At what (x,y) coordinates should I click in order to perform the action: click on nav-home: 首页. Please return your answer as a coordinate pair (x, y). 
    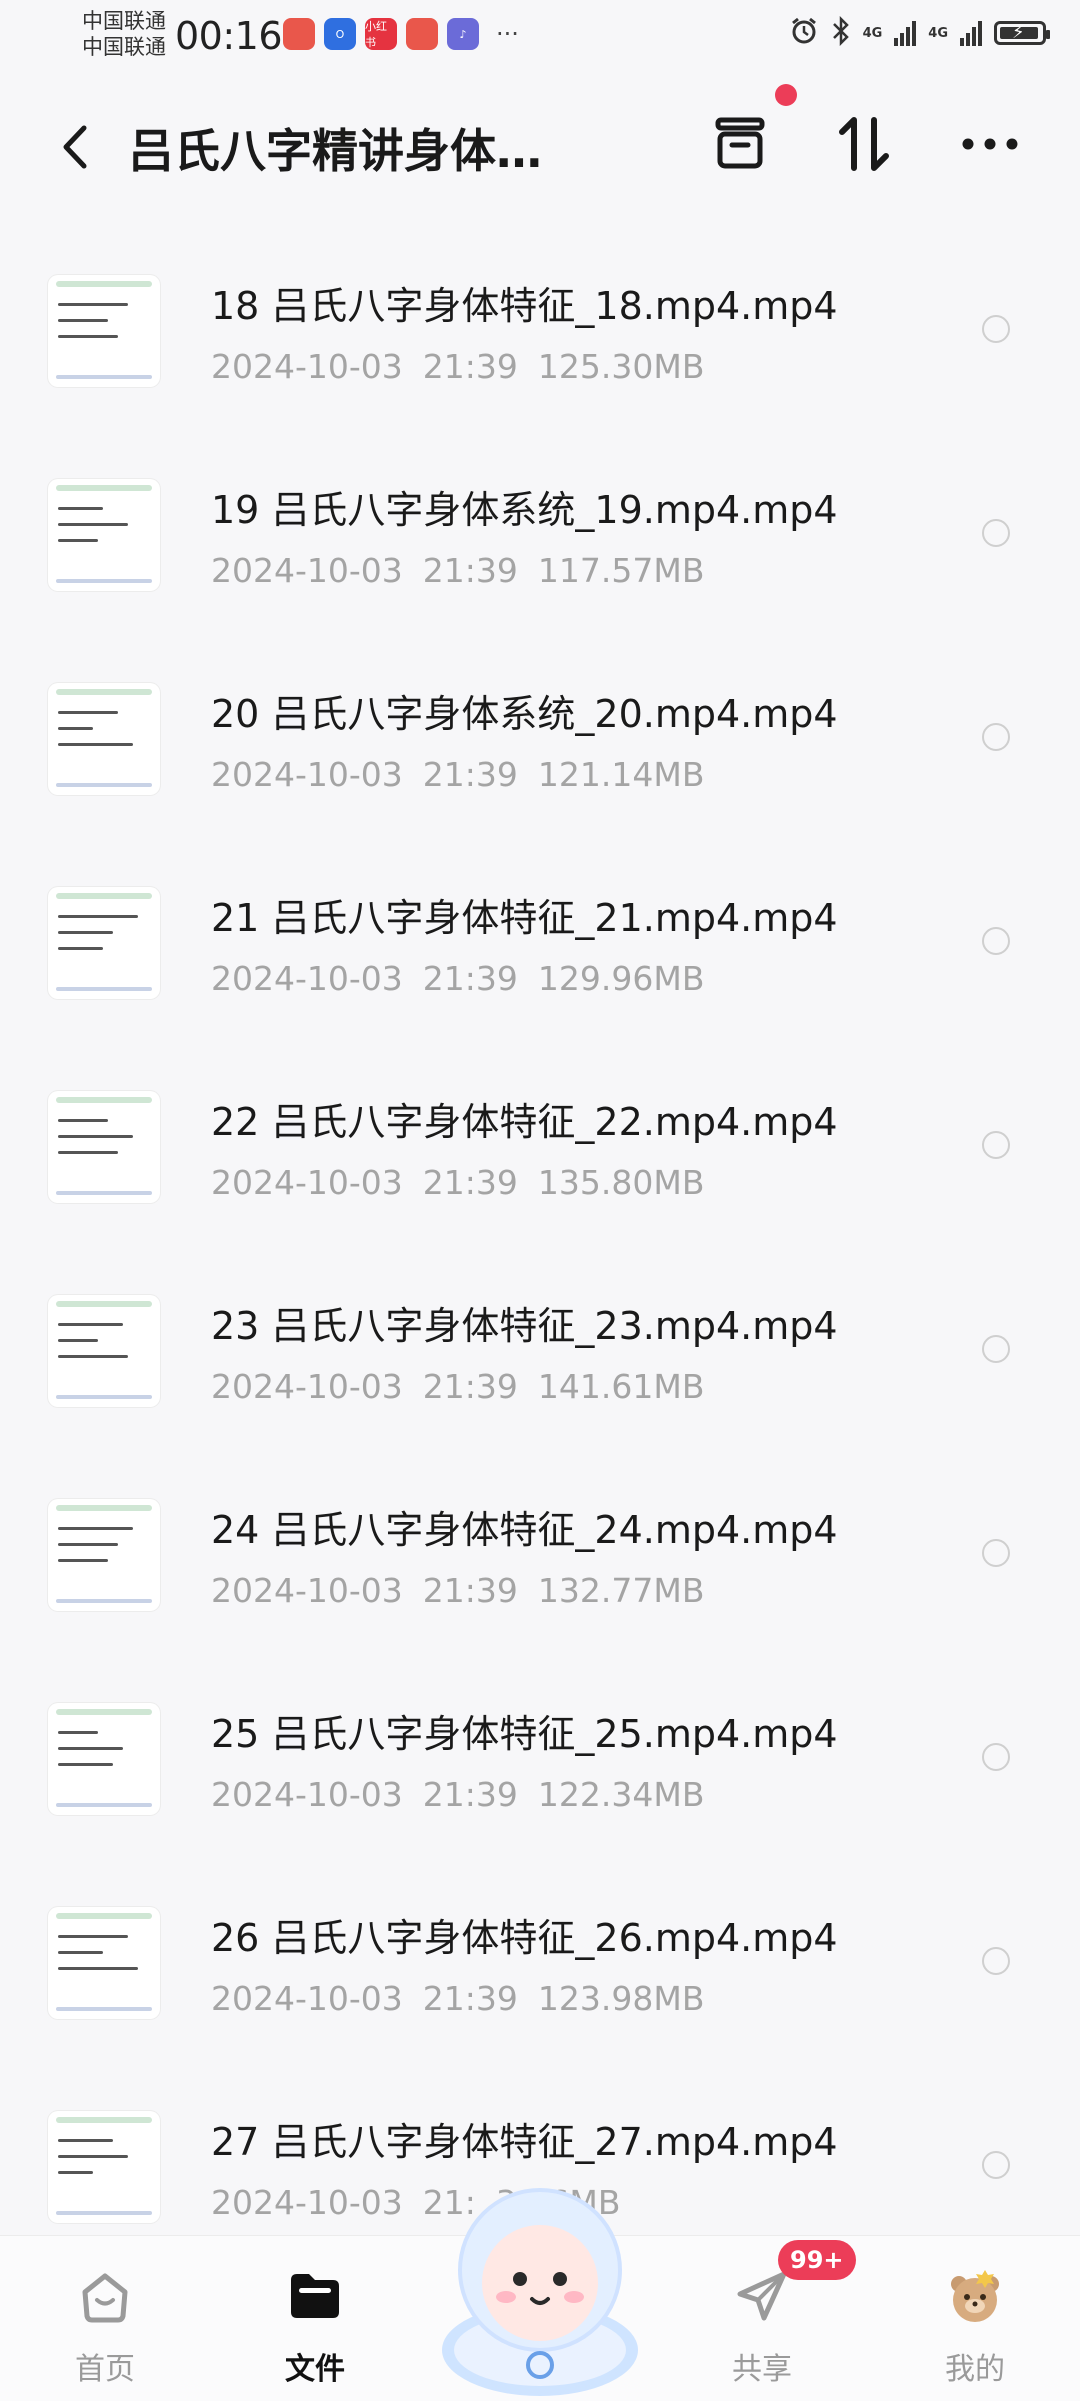
    Looking at the image, I should click on (105, 2318).